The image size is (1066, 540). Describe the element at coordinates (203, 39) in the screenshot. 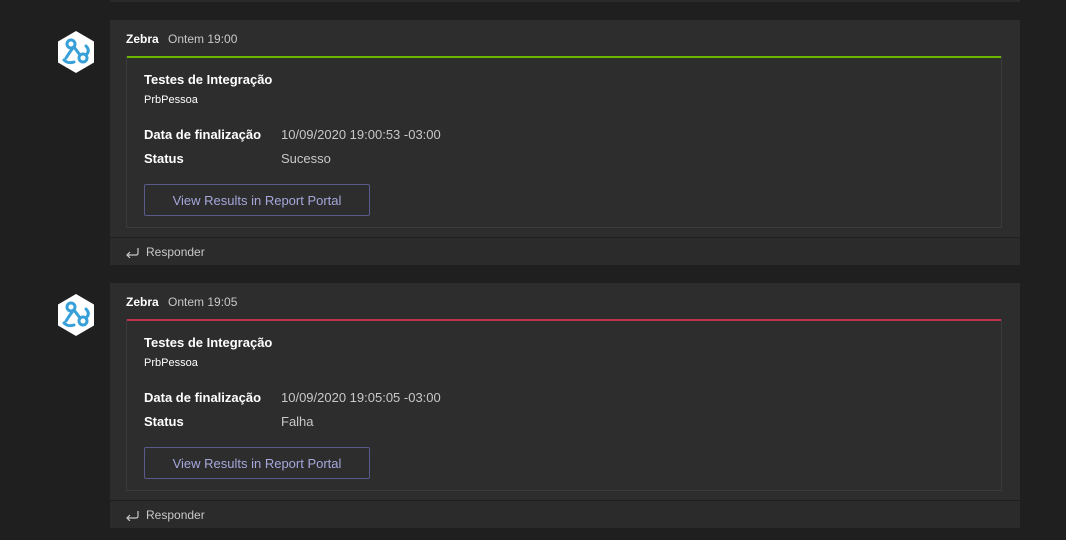

I see `message-timestamp: Ontem 19:00` at that location.